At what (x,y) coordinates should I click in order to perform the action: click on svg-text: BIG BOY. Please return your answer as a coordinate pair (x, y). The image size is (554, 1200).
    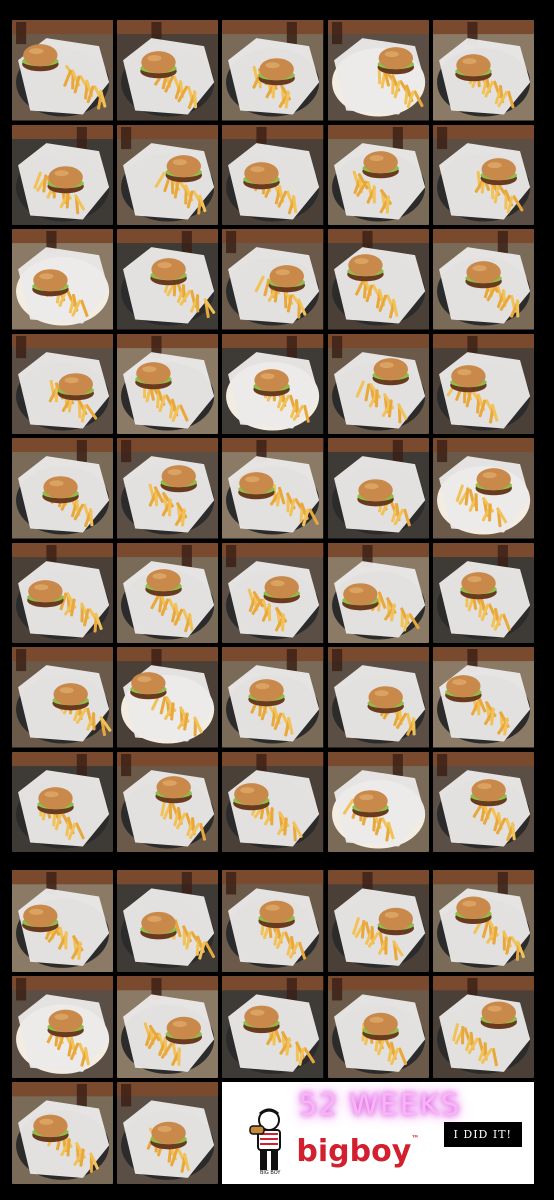
    Looking at the image, I should click on (270, 1173).